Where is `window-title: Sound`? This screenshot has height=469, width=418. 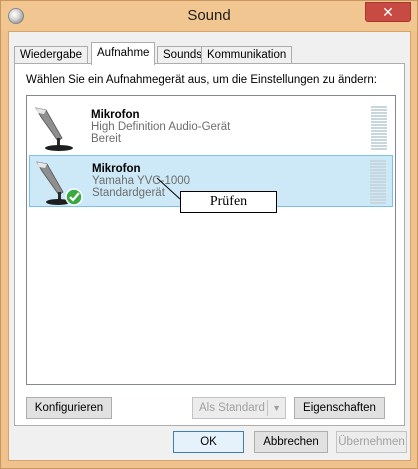 window-title: Sound is located at coordinates (209, 15).